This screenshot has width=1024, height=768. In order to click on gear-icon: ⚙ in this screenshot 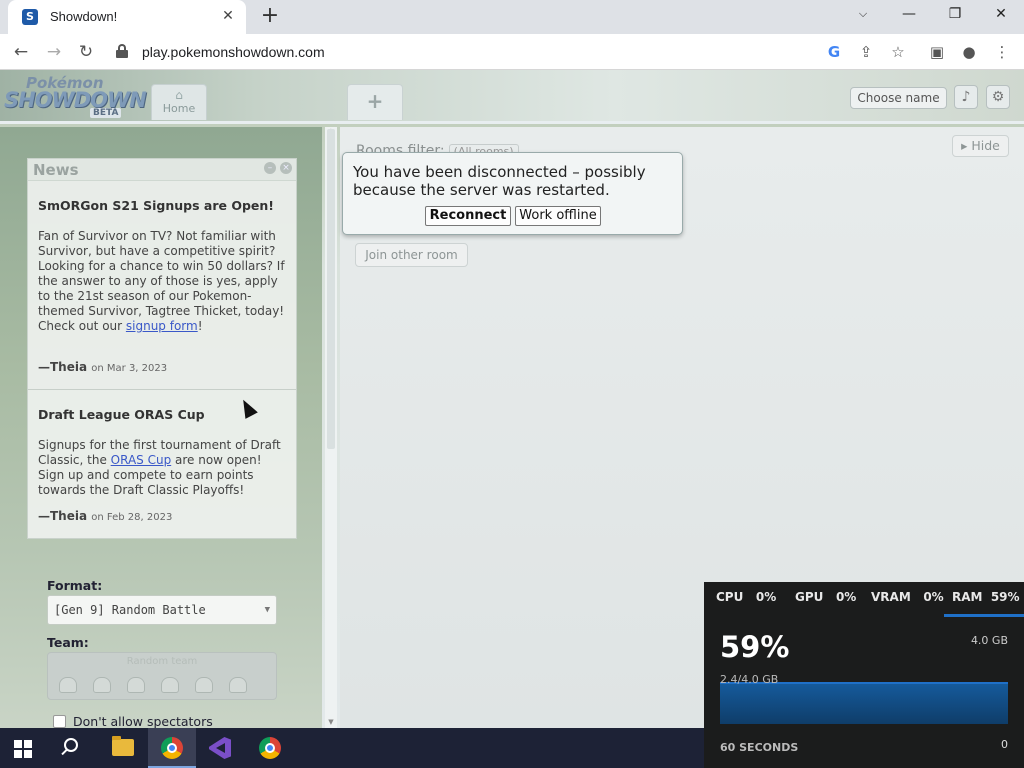, I will do `click(998, 97)`.